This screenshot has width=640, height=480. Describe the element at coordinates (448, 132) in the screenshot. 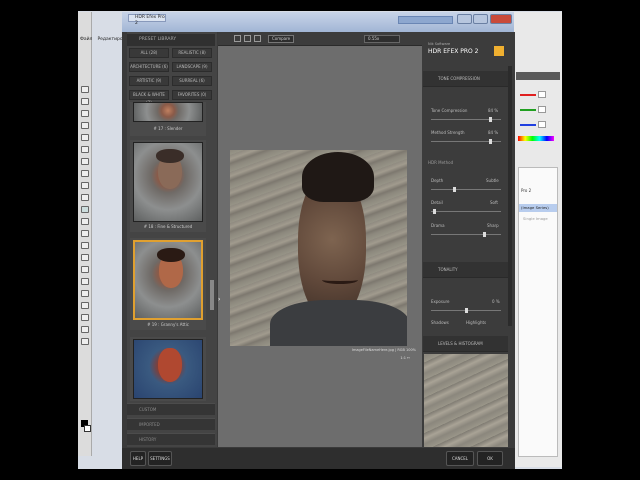

I see `method-strength-label: Method Strength` at that location.